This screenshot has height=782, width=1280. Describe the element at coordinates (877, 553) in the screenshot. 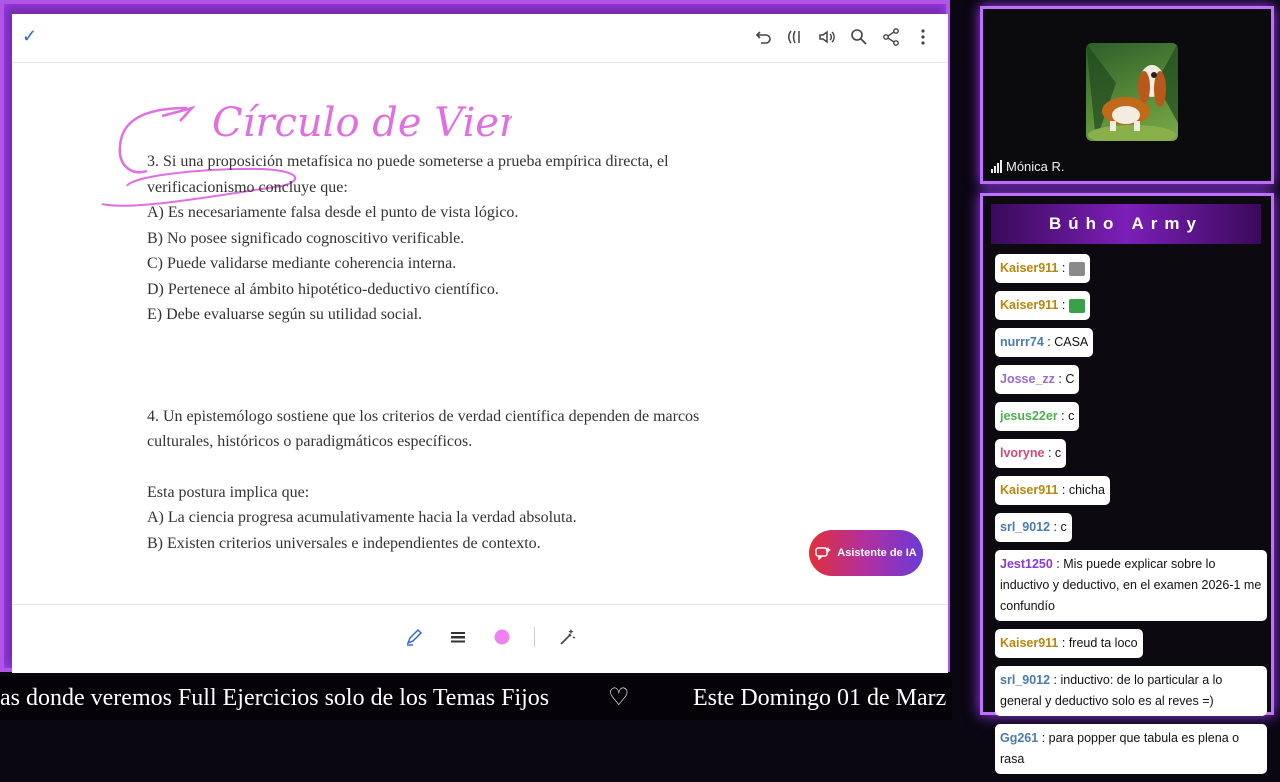

I see `ai-assistant-label: Asistente de IA` at that location.